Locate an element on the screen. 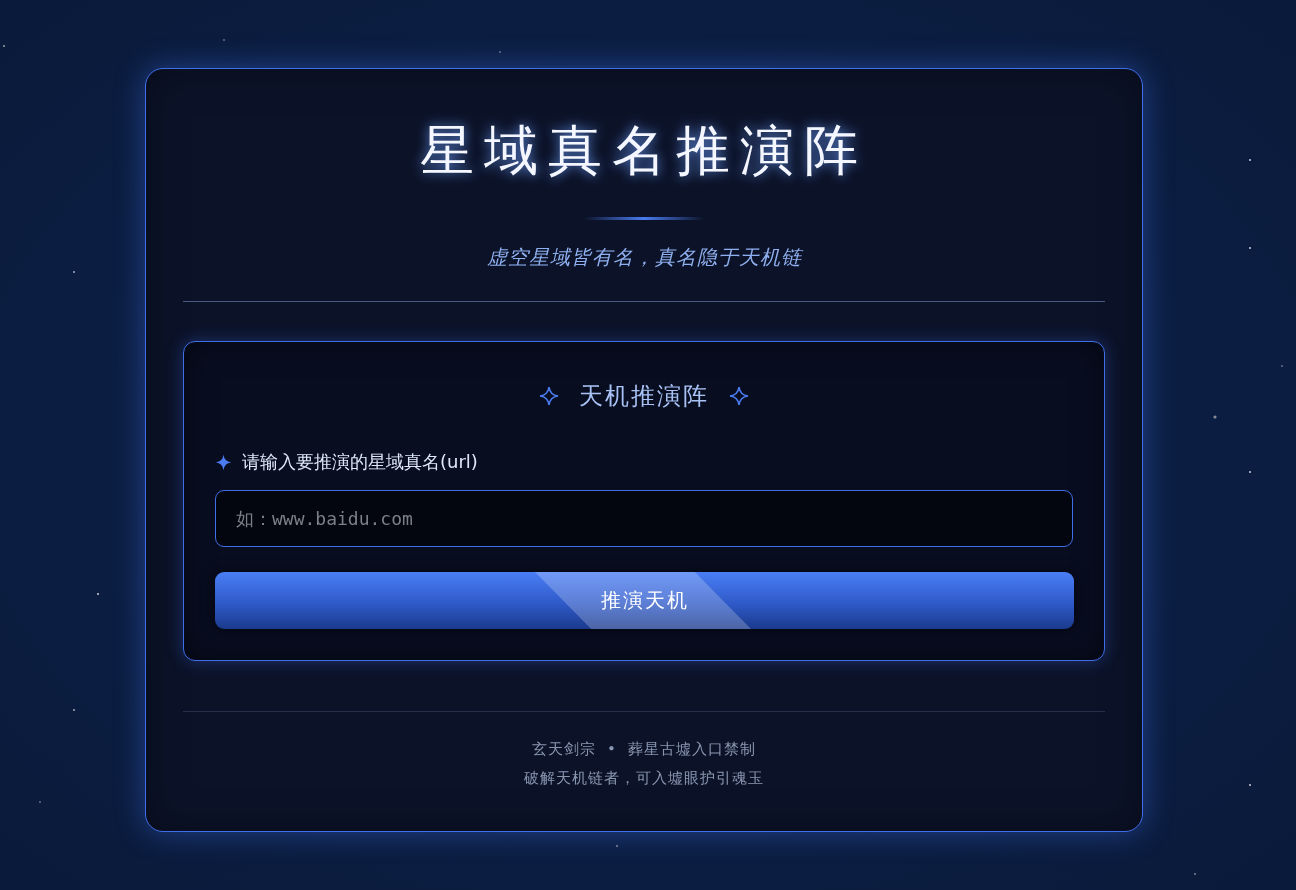  footer-text: 破解天机链者，可入墟眼护引魂玉 is located at coordinates (644, 778).